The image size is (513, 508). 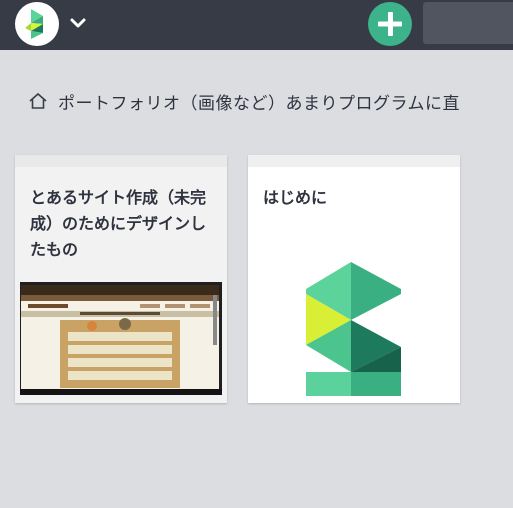 I want to click on breadcrumb: ポートフォリオ（画像など）あまりプログラムに直, so click(x=244, y=101).